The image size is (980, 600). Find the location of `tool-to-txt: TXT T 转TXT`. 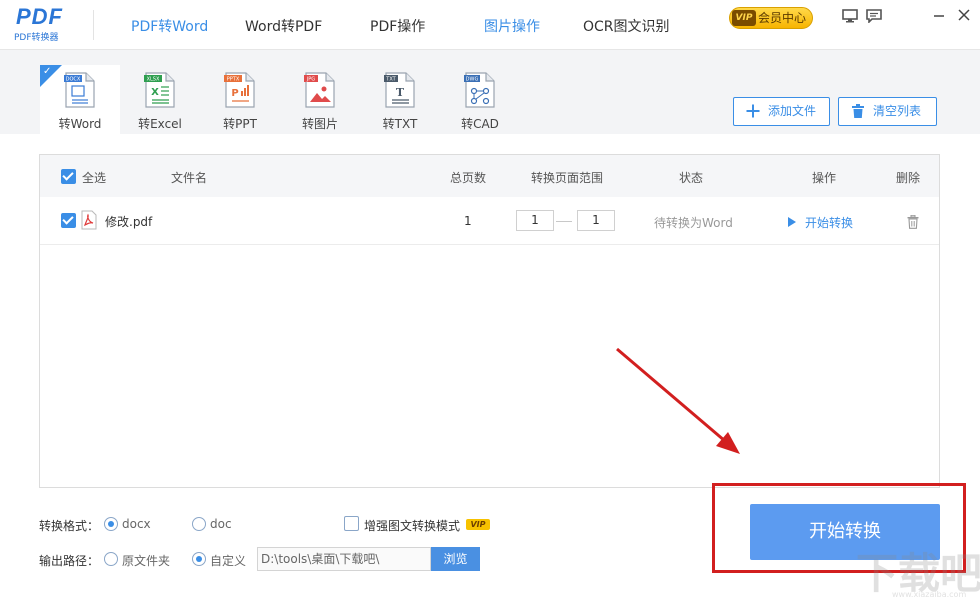

tool-to-txt: TXT T 转TXT is located at coordinates (400, 99).